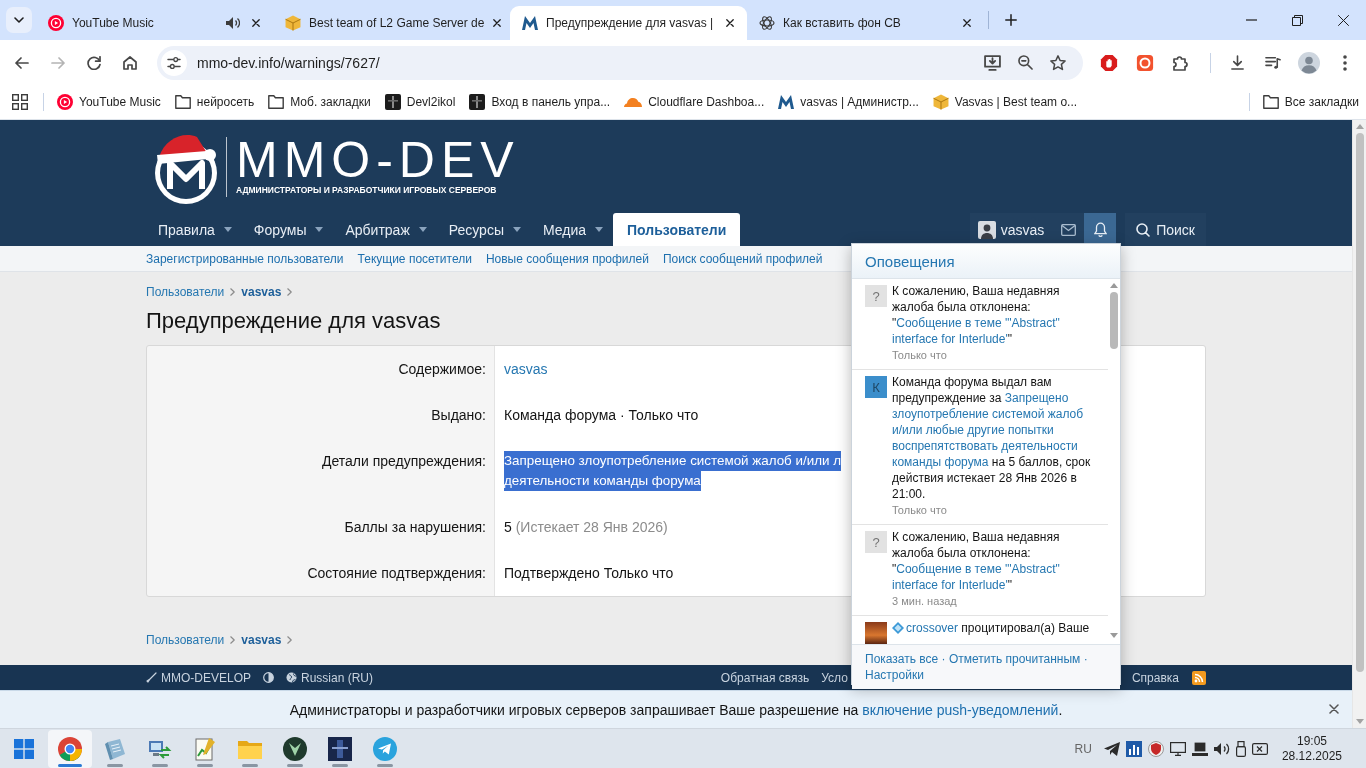  I want to click on push-prompt-text: Администраторы и разработчики игровых серверов запрашивает Ваше разрешение на включение push-уведомлений., so click(676, 709).